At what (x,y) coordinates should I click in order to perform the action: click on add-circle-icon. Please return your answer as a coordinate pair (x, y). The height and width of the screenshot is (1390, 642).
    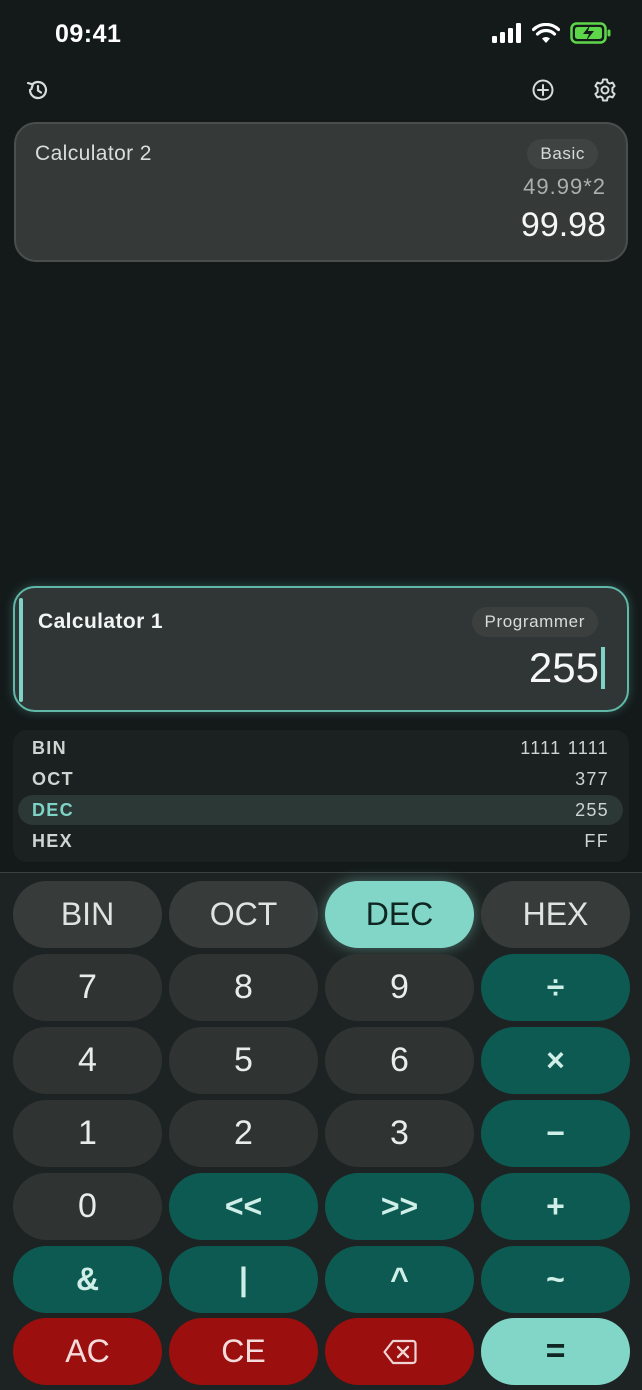
    Looking at the image, I should click on (543, 90).